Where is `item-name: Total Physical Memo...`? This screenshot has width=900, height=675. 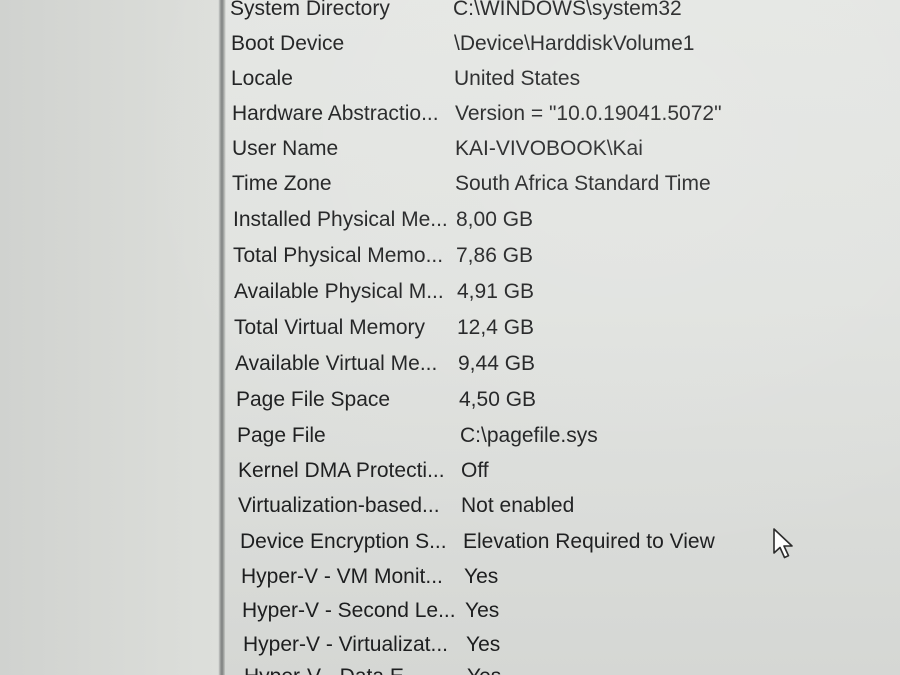 item-name: Total Physical Memo... is located at coordinates (338, 255).